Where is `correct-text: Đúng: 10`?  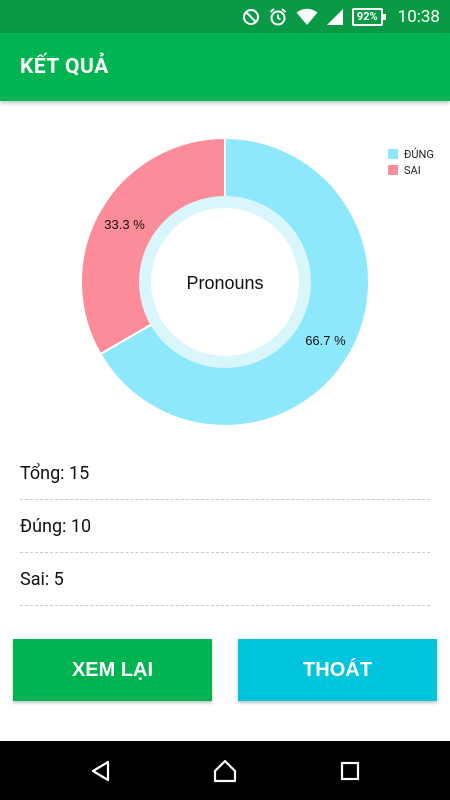 correct-text: Đúng: 10 is located at coordinates (56, 526).